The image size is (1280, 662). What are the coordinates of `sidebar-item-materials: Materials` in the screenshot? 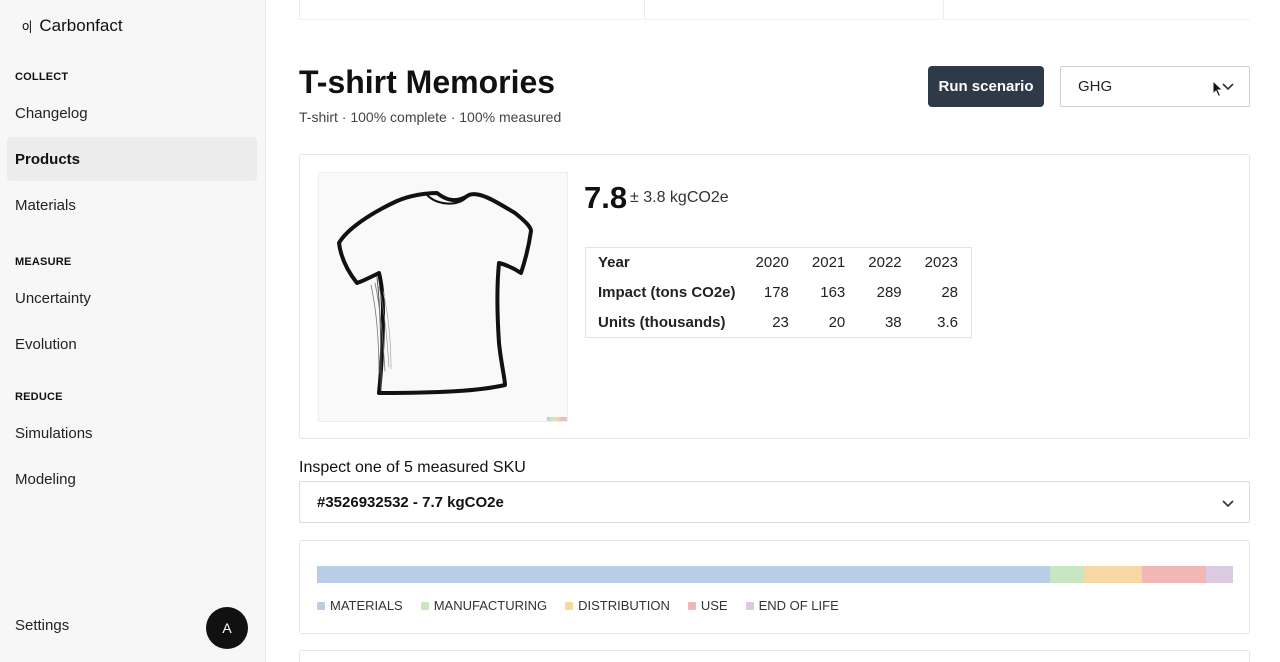 It's located at (132, 205).